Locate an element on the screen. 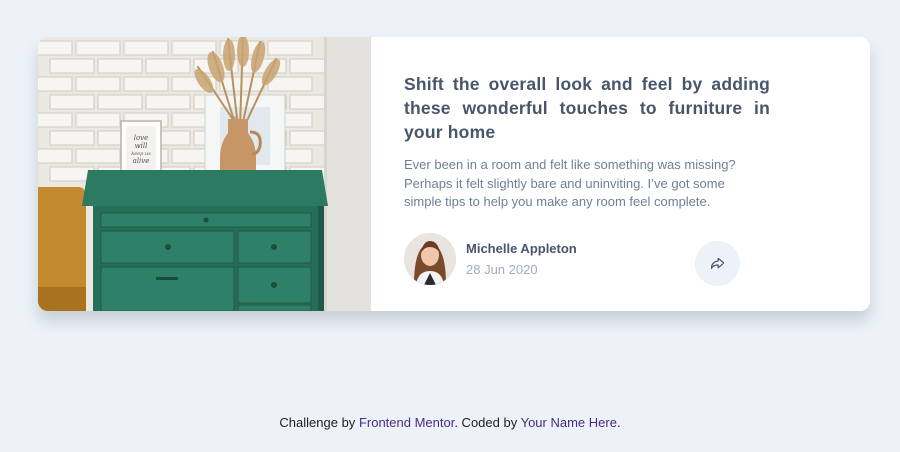  post-date: 28 Jun 2020 is located at coordinates (502, 269).